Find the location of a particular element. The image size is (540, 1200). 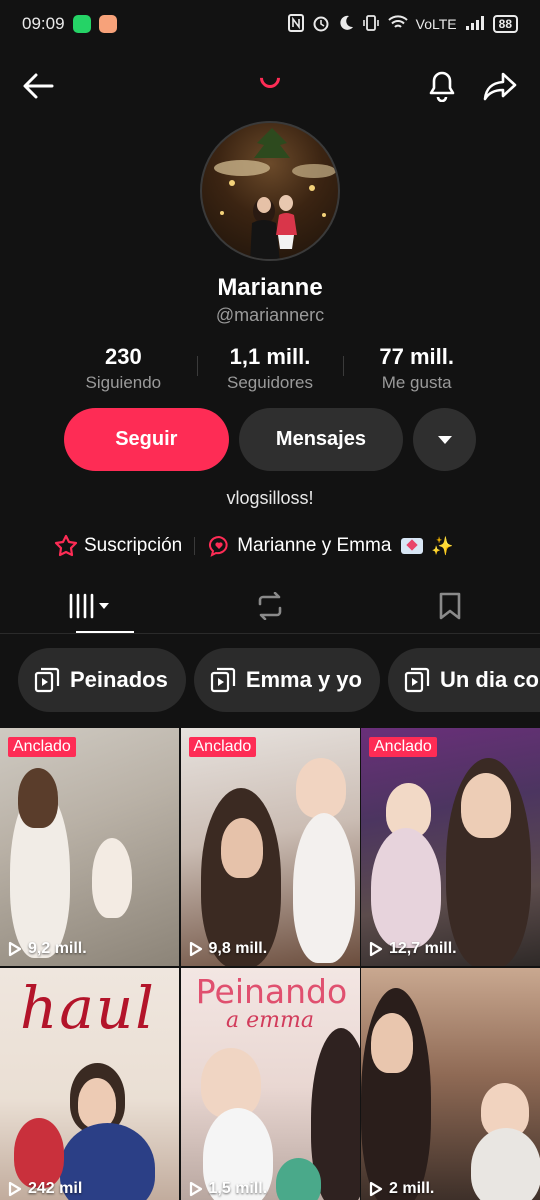

view-count-label: 9,2 mill. is located at coordinates (57, 948).